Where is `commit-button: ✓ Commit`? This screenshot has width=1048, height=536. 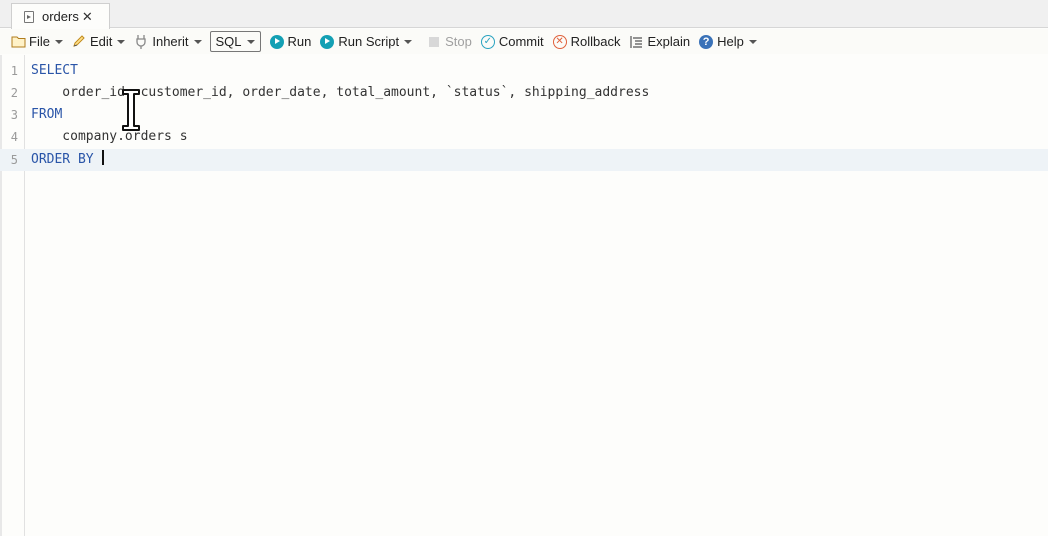 commit-button: ✓ Commit is located at coordinates (512, 42).